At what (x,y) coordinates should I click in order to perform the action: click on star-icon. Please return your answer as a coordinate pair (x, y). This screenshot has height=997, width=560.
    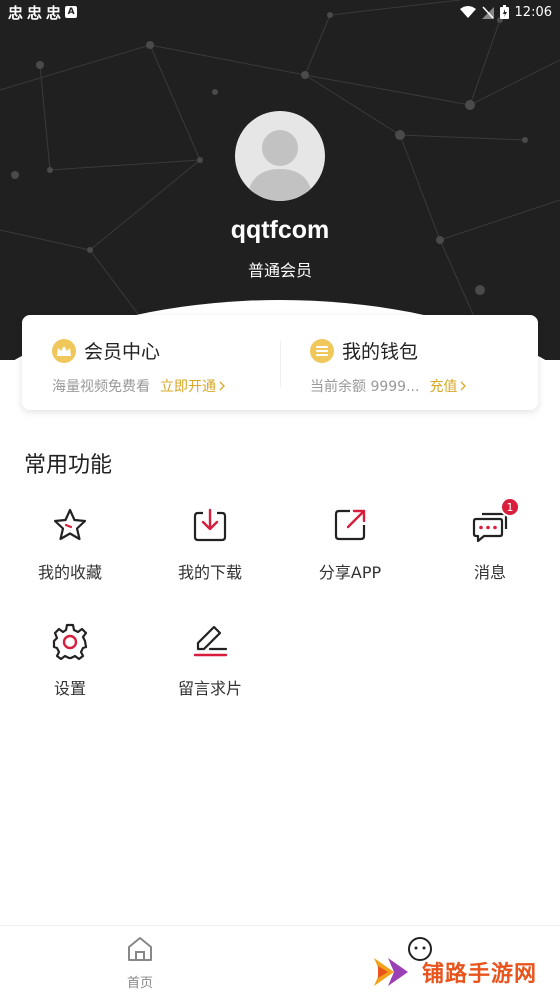
    Looking at the image, I should click on (70, 524).